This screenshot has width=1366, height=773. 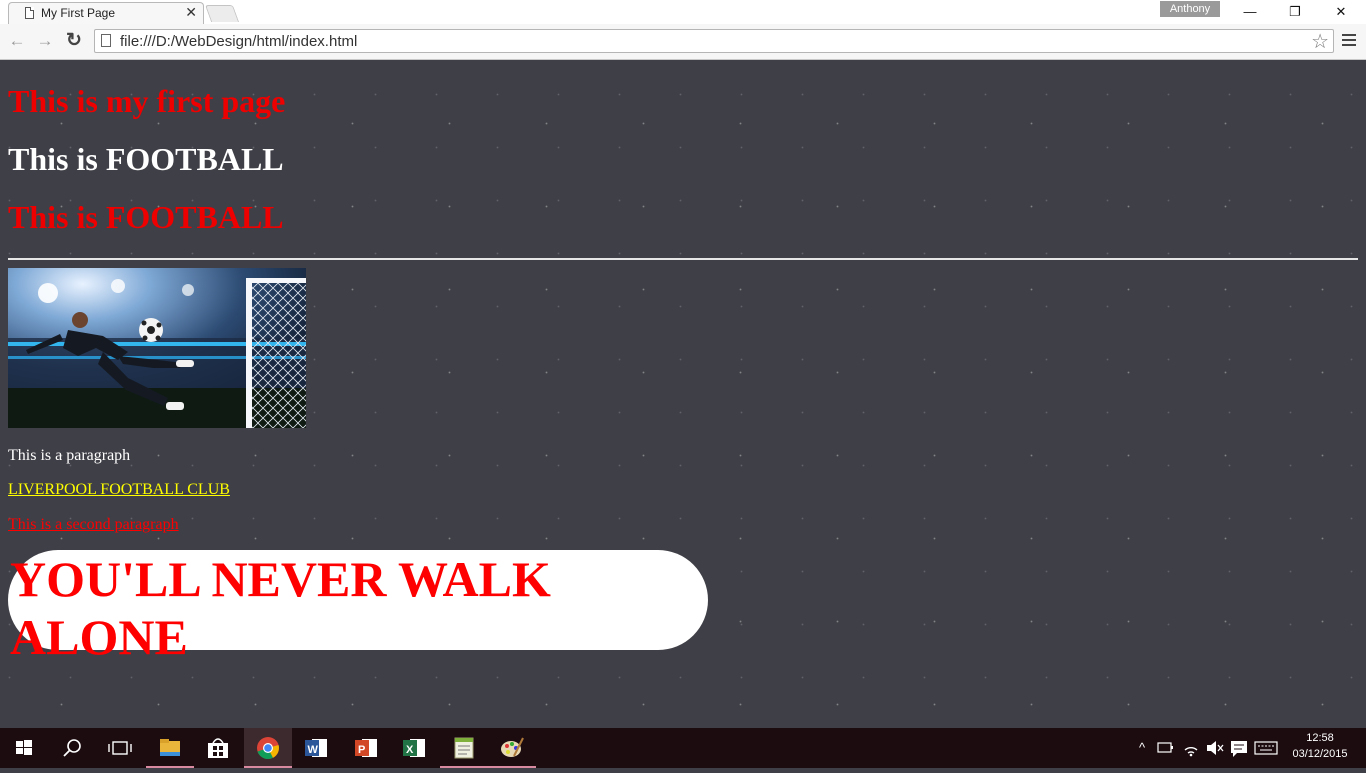 I want to click on file-explorer-icon, so click(x=170, y=748).